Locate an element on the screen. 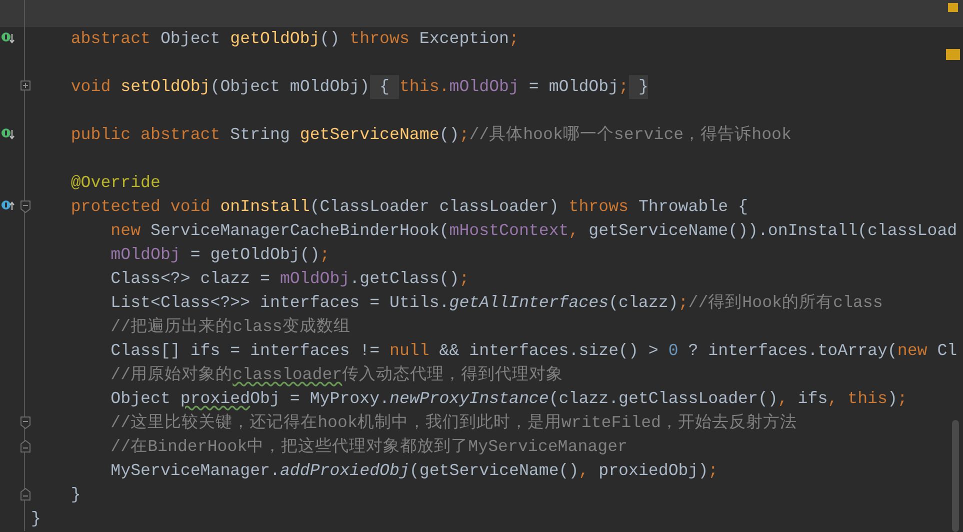 The width and height of the screenshot is (963, 532). code-token: this. is located at coordinates (424, 87).